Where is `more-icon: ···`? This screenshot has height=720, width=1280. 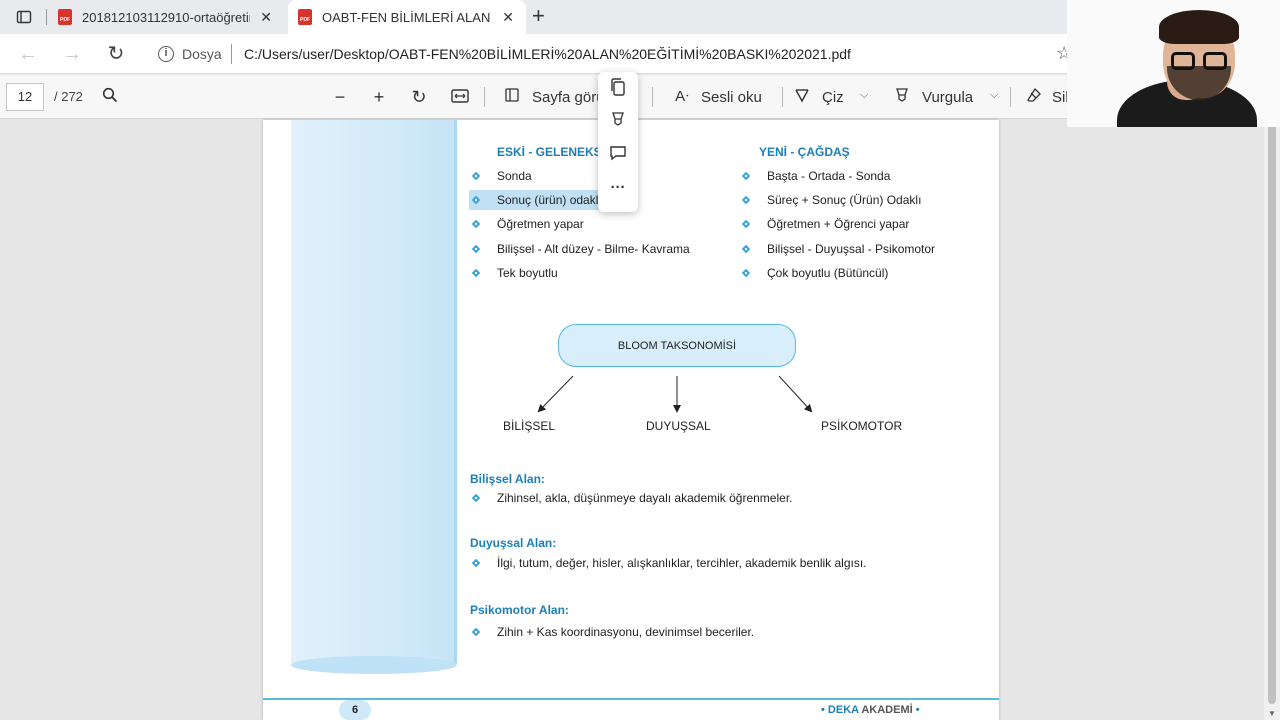
more-icon: ··· is located at coordinates (618, 188).